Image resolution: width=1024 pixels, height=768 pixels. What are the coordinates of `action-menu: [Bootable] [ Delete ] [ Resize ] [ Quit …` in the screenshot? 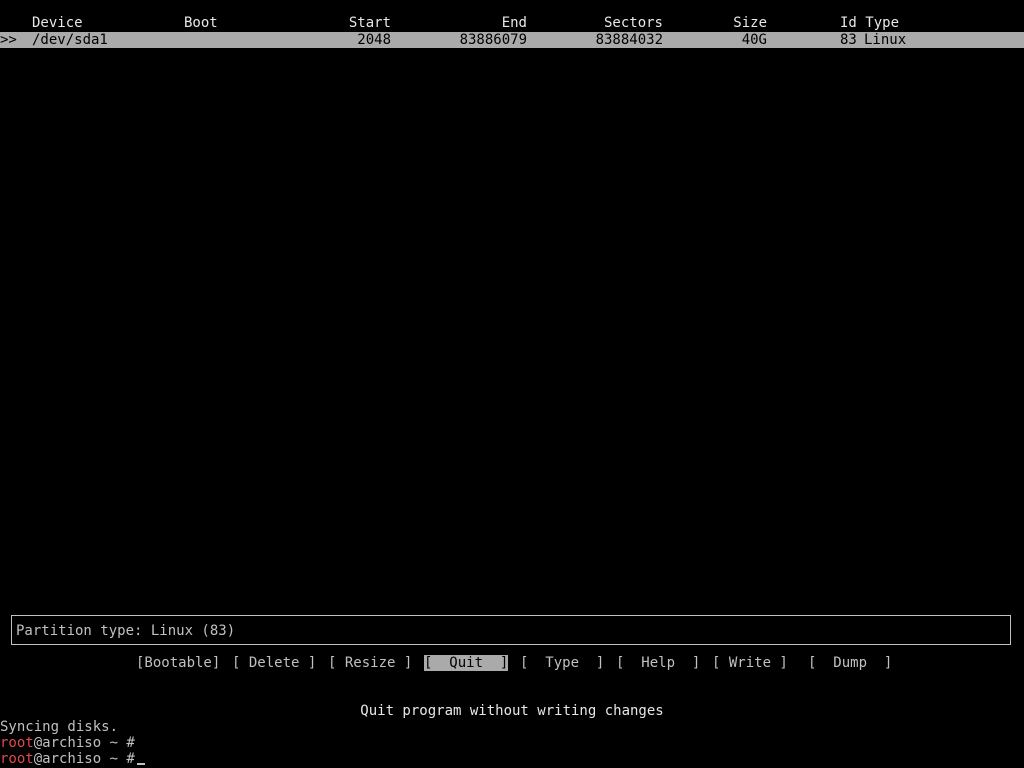 It's located at (512, 663).